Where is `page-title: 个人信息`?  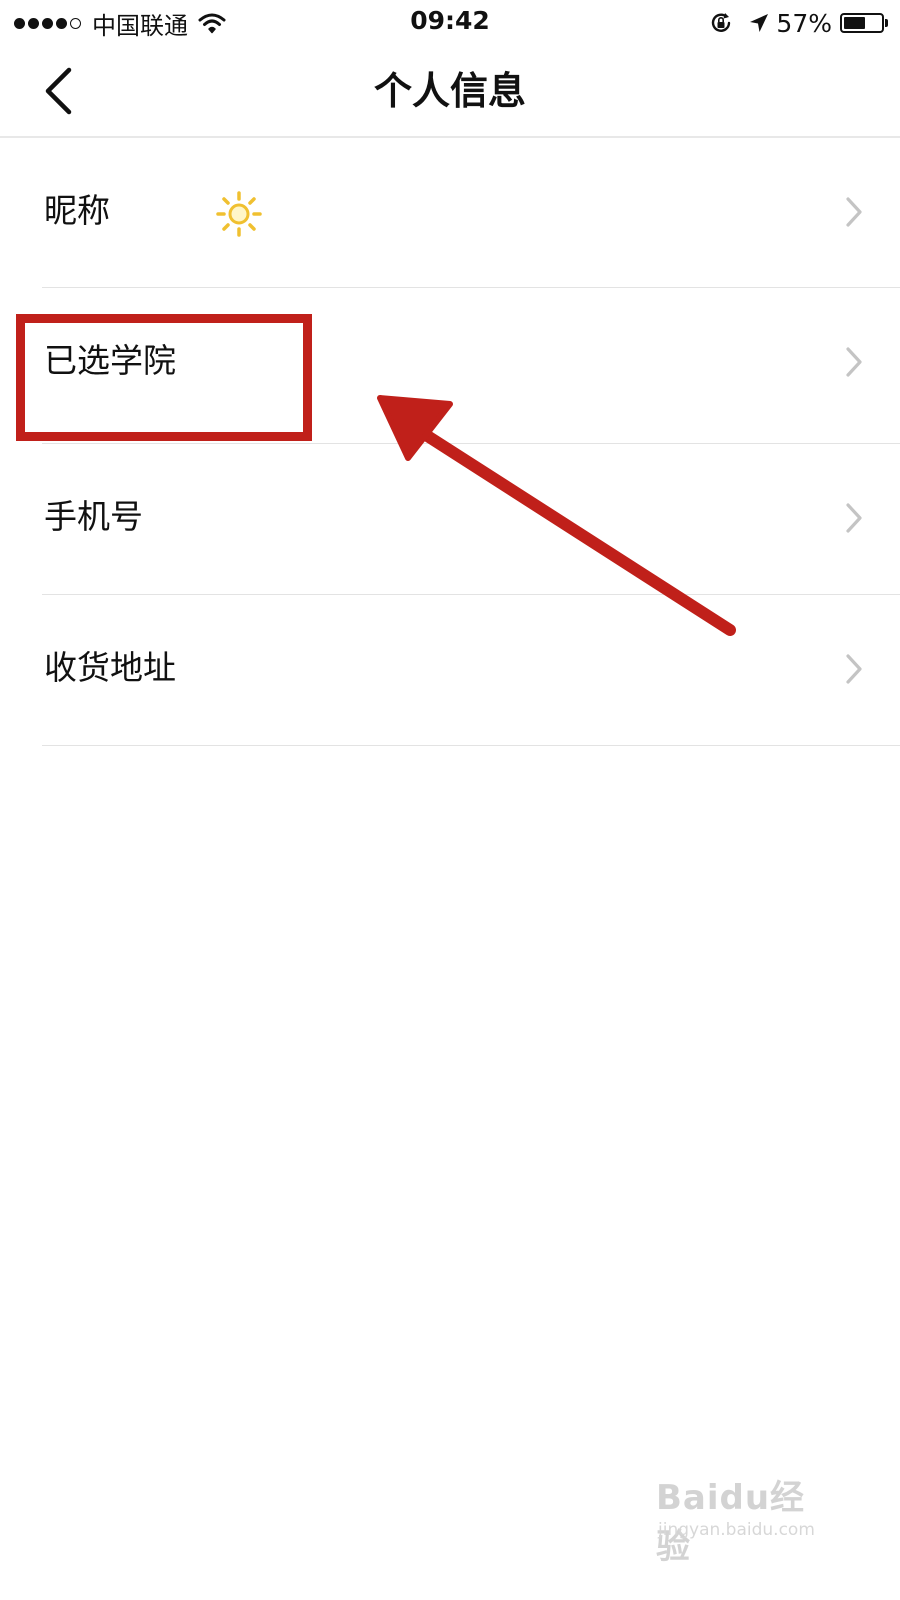
page-title: 个人信息 is located at coordinates (449, 91).